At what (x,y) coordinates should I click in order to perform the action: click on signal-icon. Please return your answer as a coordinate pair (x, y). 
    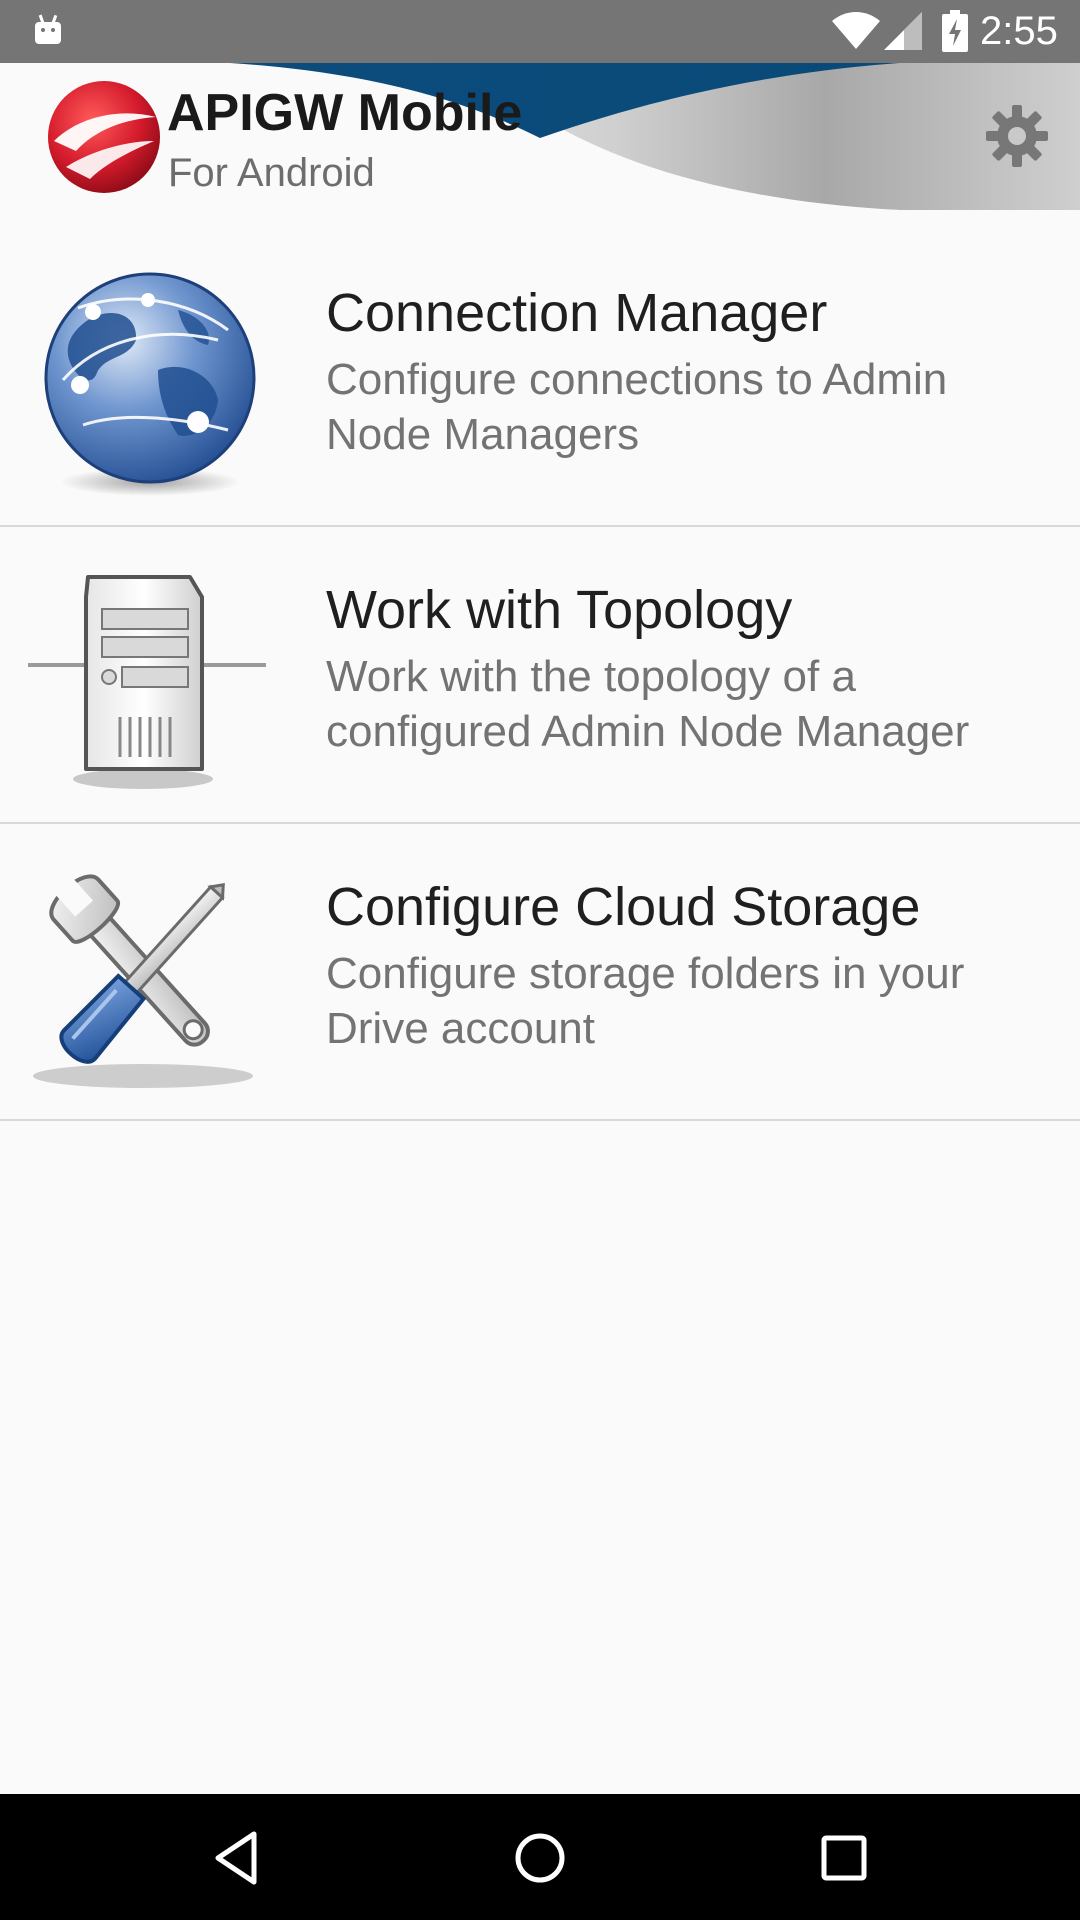
    Looking at the image, I should click on (903, 31).